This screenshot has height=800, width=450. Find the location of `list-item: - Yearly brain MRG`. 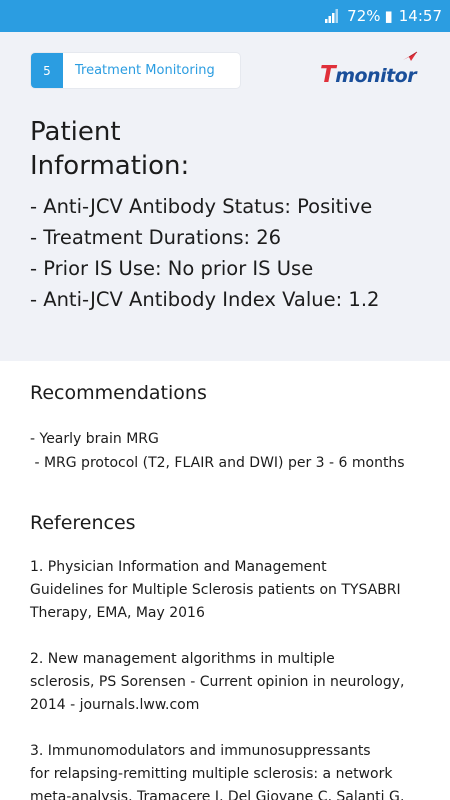

list-item: - Yearly brain MRG is located at coordinates (94, 439).